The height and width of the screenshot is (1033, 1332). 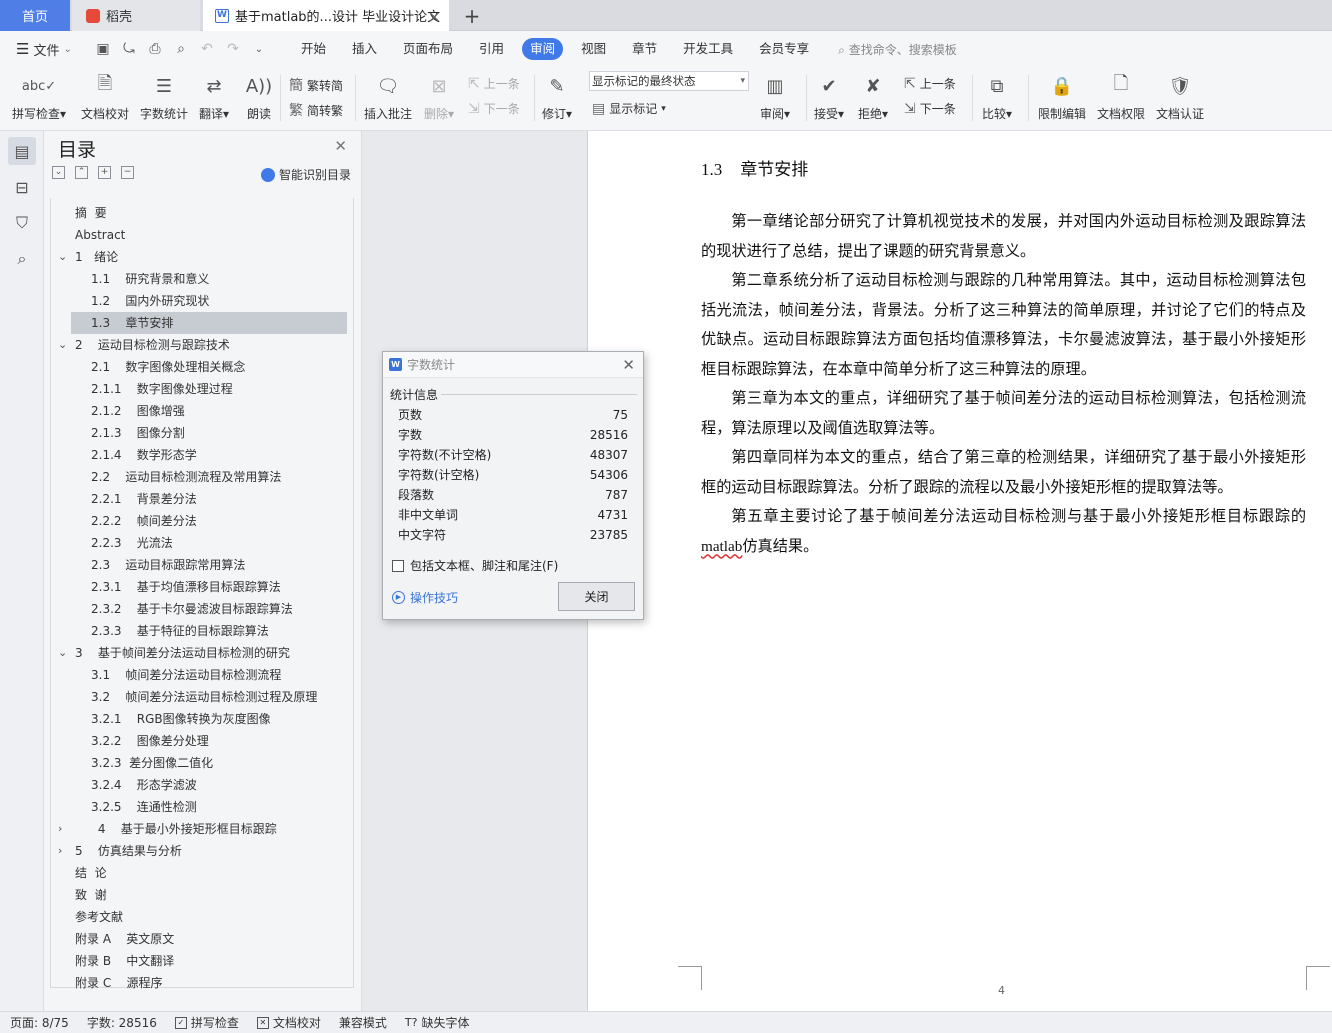 I want to click on toc-item: 1.2 国内外研究现状, so click(x=209, y=301).